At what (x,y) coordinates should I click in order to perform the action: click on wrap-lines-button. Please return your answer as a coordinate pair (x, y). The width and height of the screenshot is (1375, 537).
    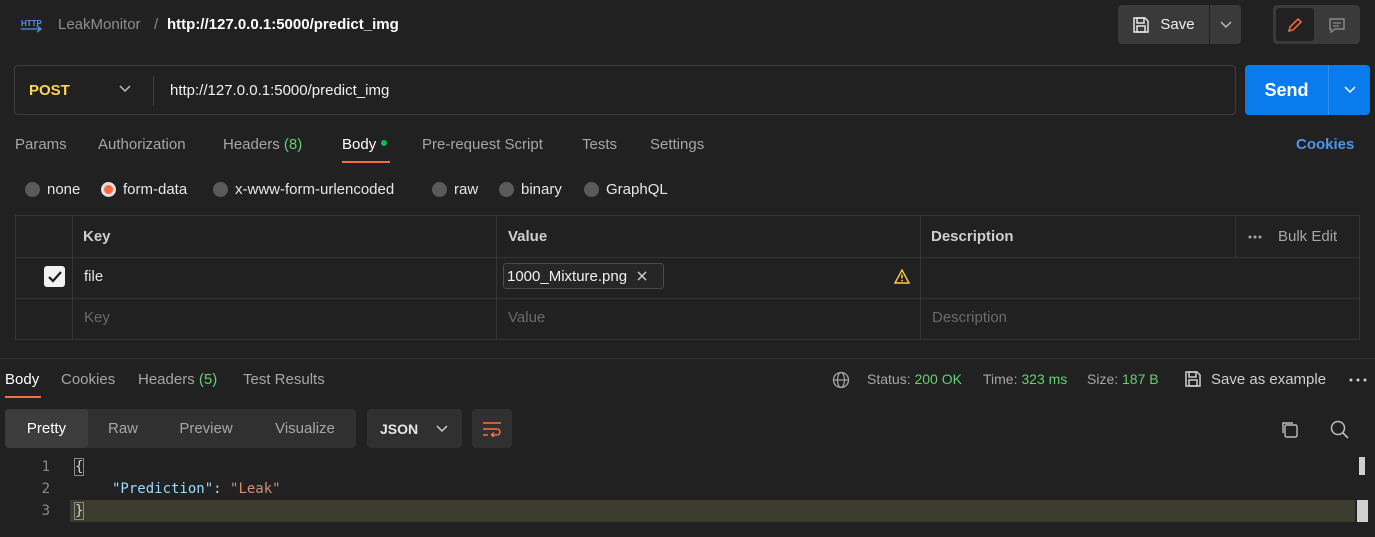
    Looking at the image, I should click on (492, 428).